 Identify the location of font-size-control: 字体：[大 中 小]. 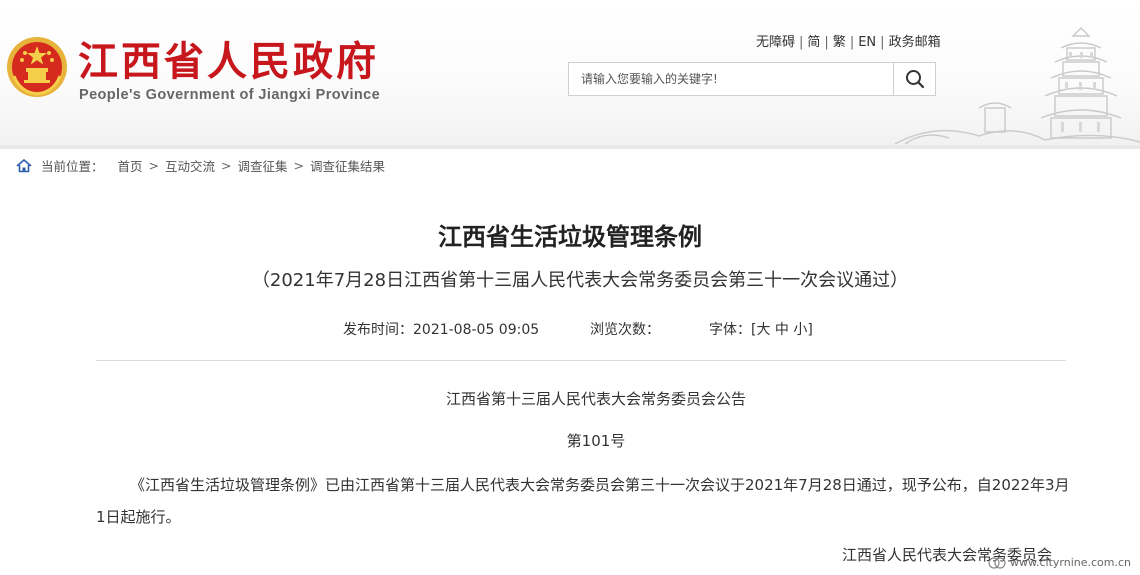
(761, 330).